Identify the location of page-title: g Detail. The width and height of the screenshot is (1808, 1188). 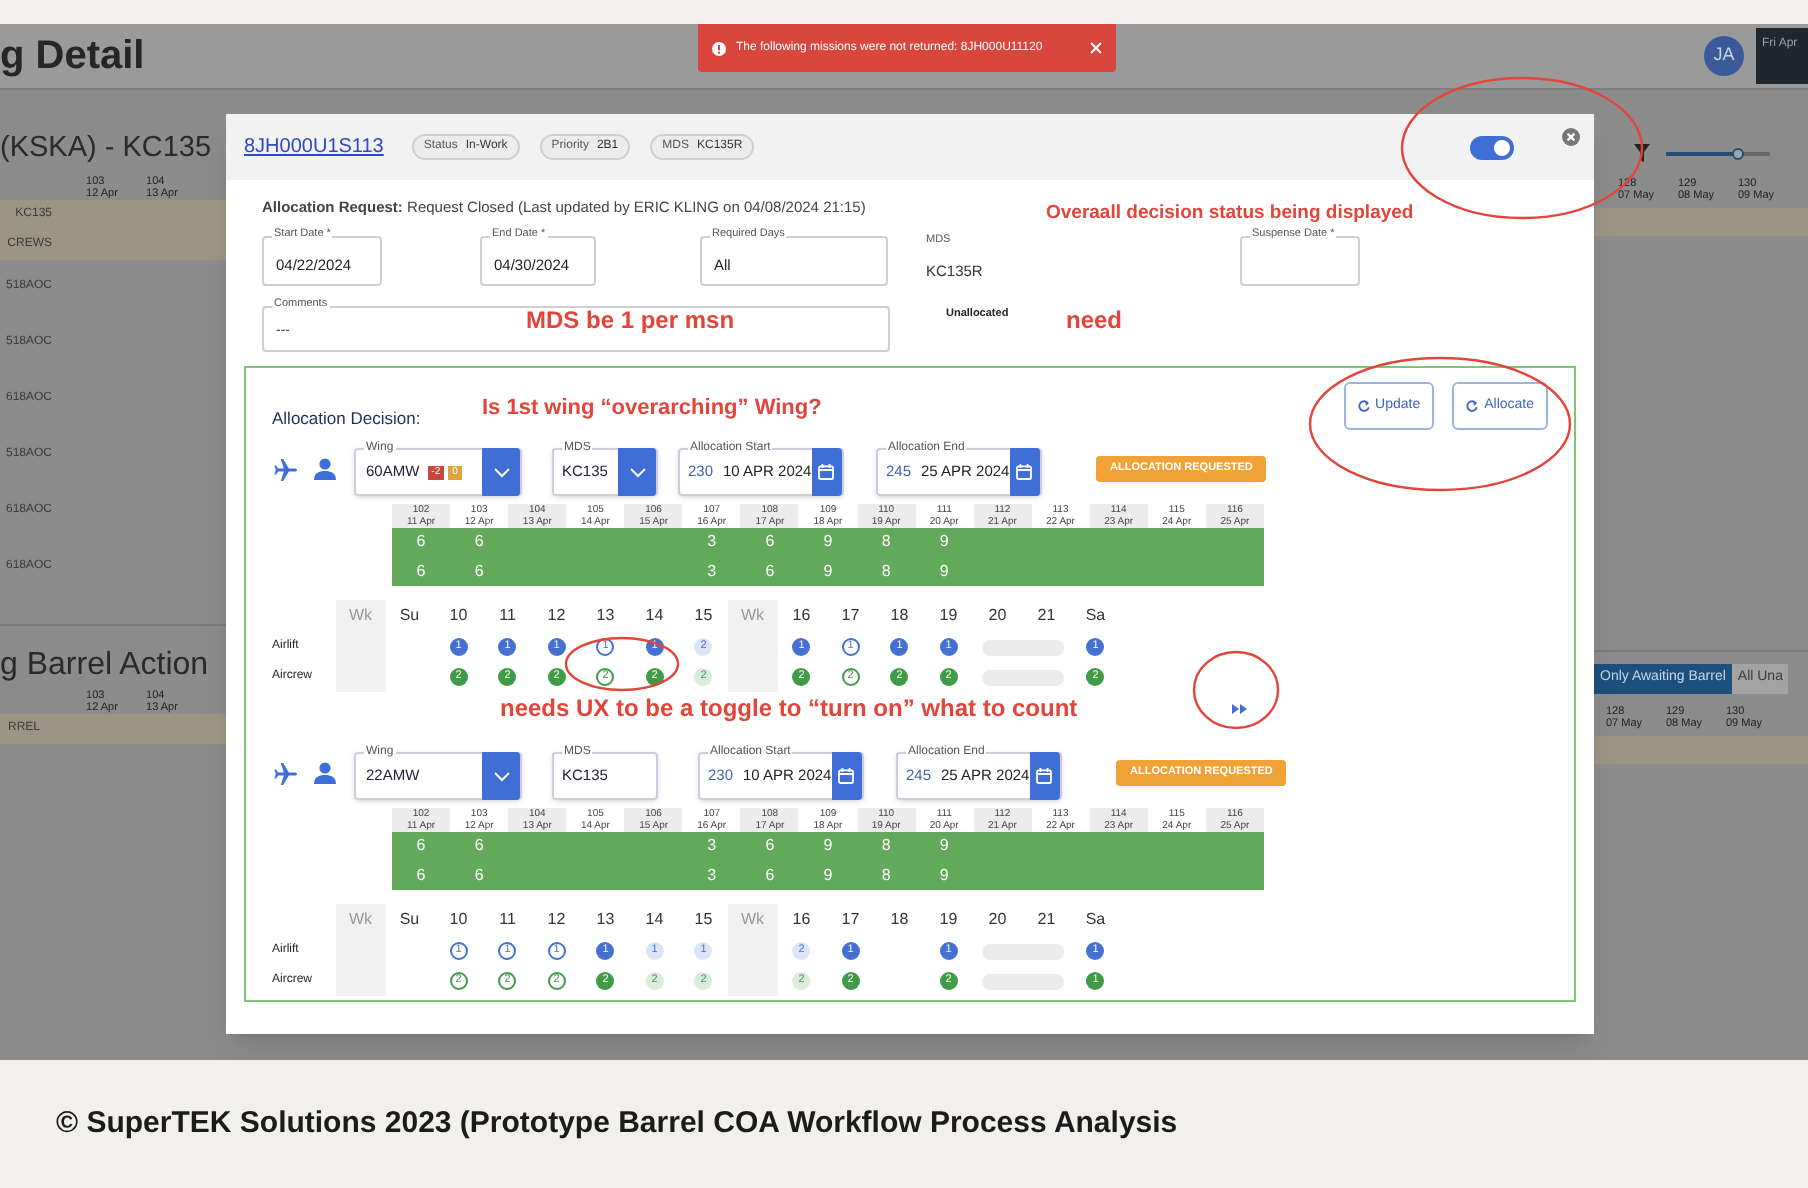
(72, 56).